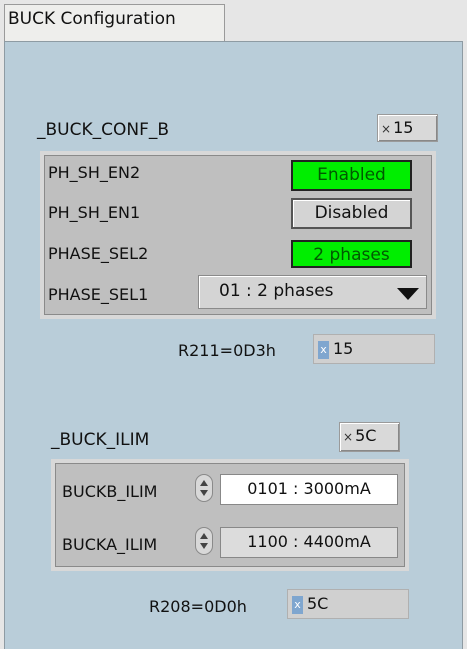 Image resolution: width=467 pixels, height=649 pixels. Describe the element at coordinates (94, 212) in the screenshot. I see `ph-sh-en1-label: PH_SH_EN1` at that location.